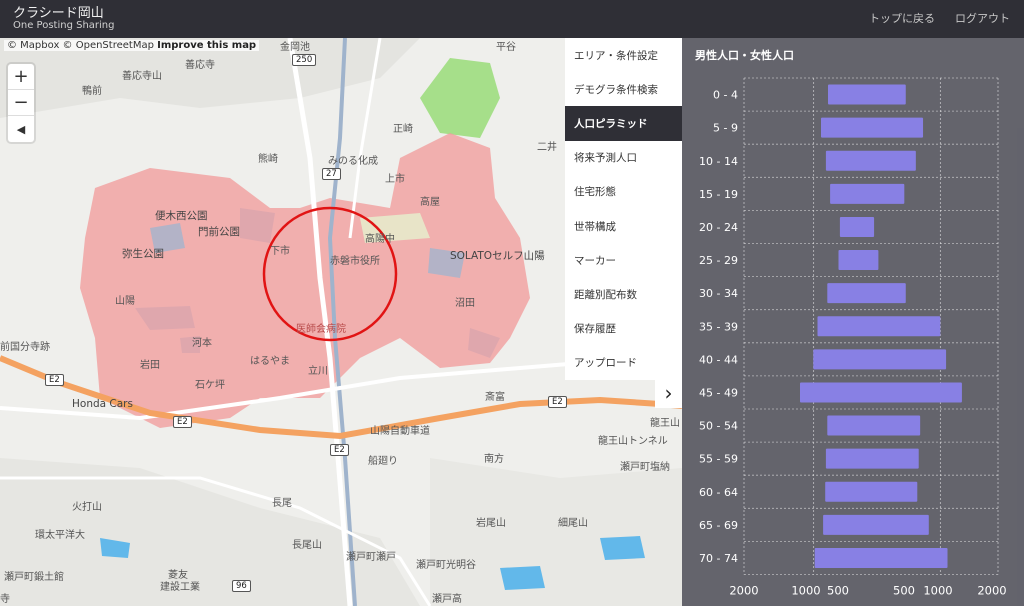 The image size is (1024, 606). What do you see at coordinates (219, 232) in the screenshot?
I see `map-label: 門前公園` at bounding box center [219, 232].